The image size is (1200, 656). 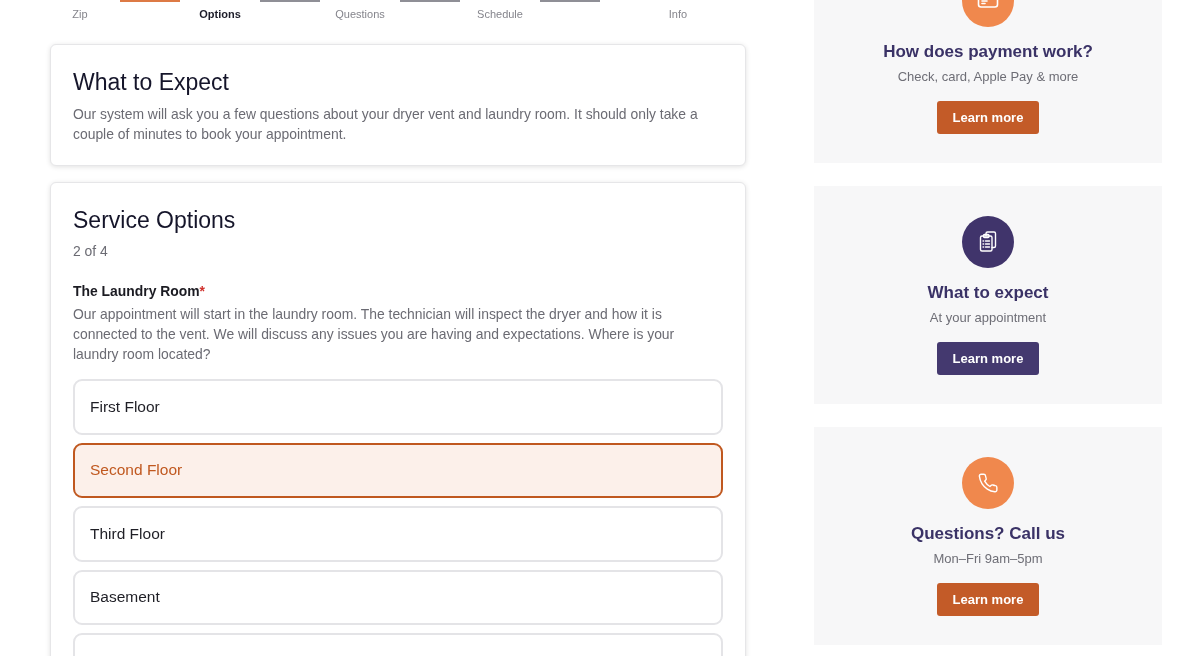 What do you see at coordinates (374, 334) in the screenshot?
I see `question-description: Our appointment will start in the laundry room. The technician will inspect the dryer and how it is connected to the vent. We will discuss any issues you are having and expectations. Where is your laundry room located?` at bounding box center [374, 334].